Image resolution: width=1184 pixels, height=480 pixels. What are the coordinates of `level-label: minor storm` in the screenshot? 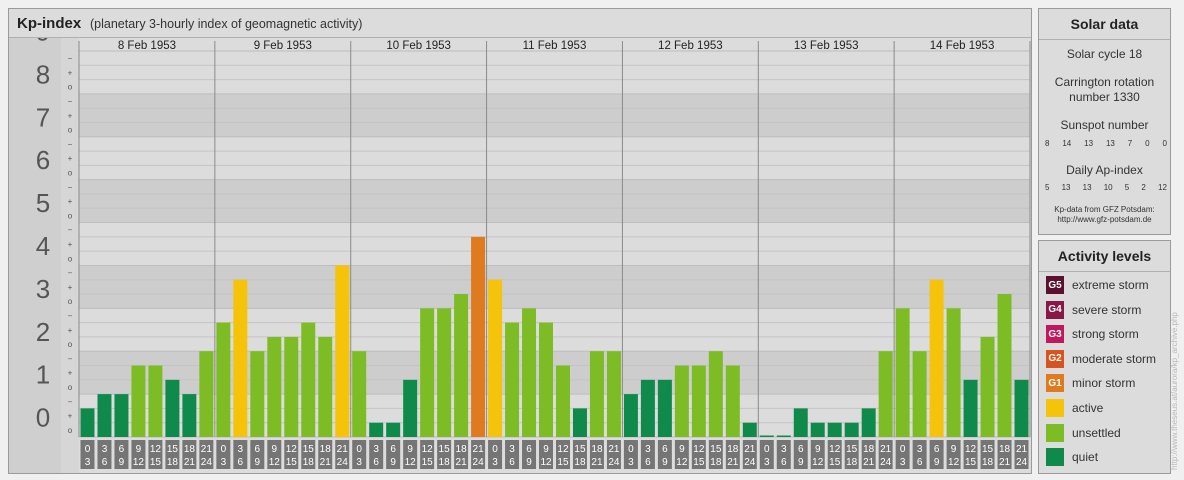 It's located at (1104, 383).